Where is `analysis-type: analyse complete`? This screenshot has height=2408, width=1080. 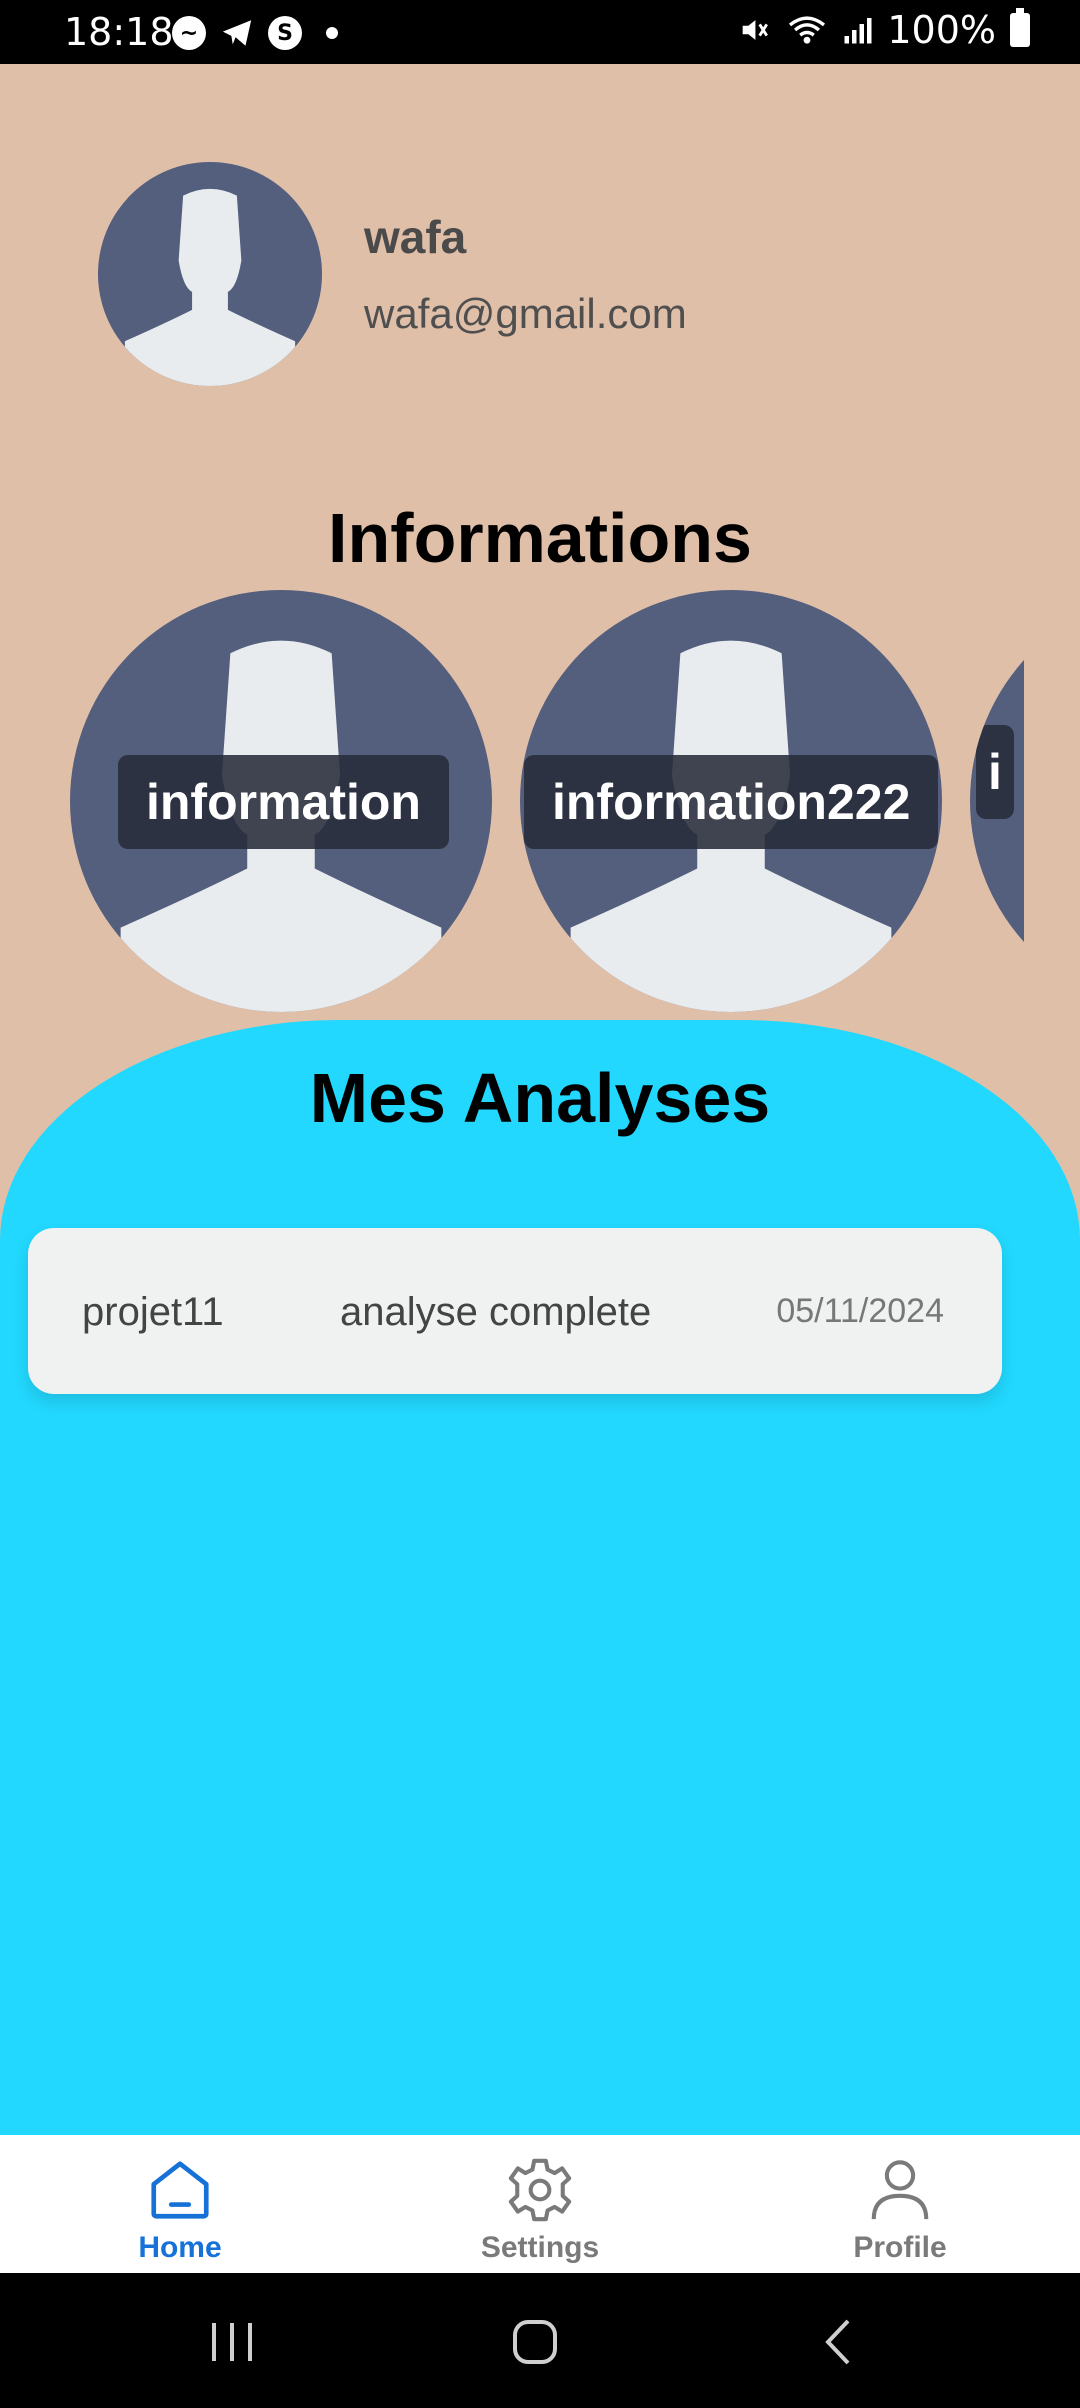
analysis-type: analyse complete is located at coordinates (496, 1312).